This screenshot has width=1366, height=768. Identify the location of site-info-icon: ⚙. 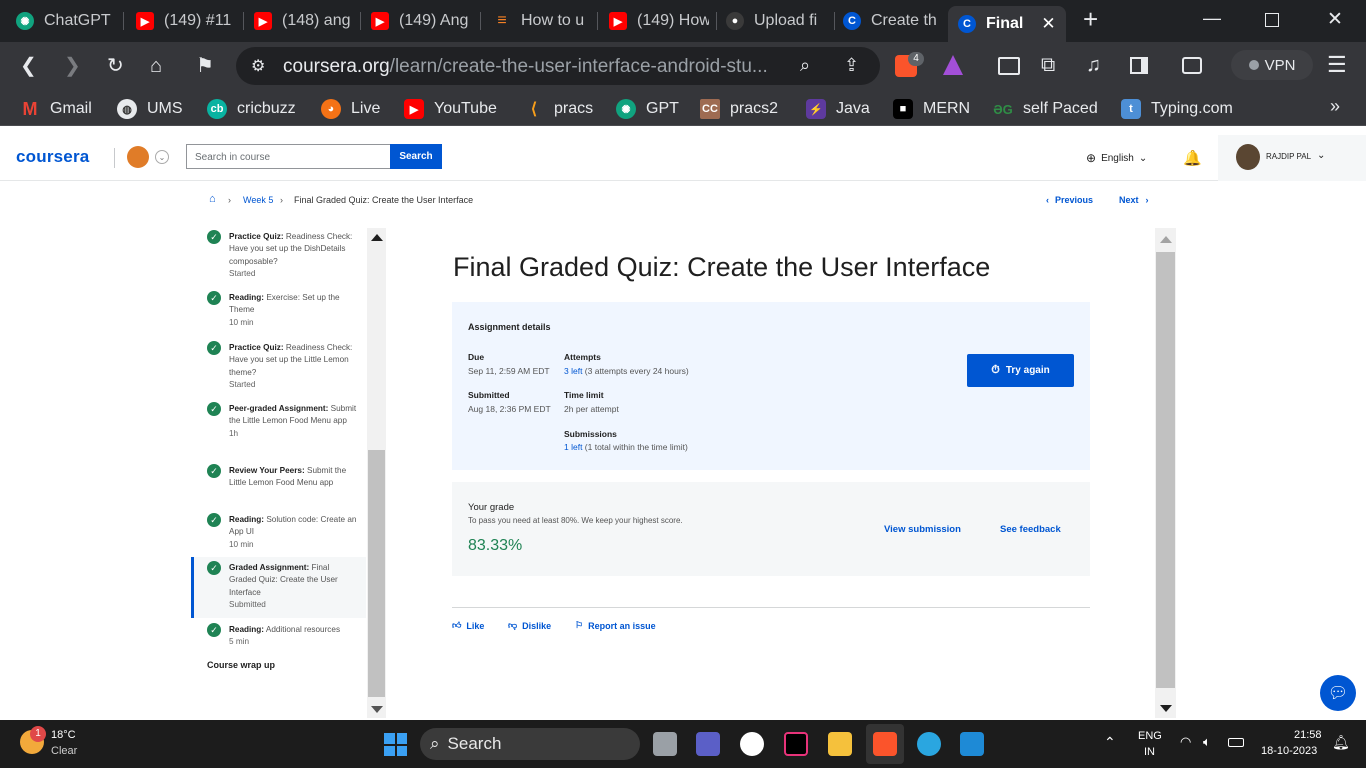
(258, 66).